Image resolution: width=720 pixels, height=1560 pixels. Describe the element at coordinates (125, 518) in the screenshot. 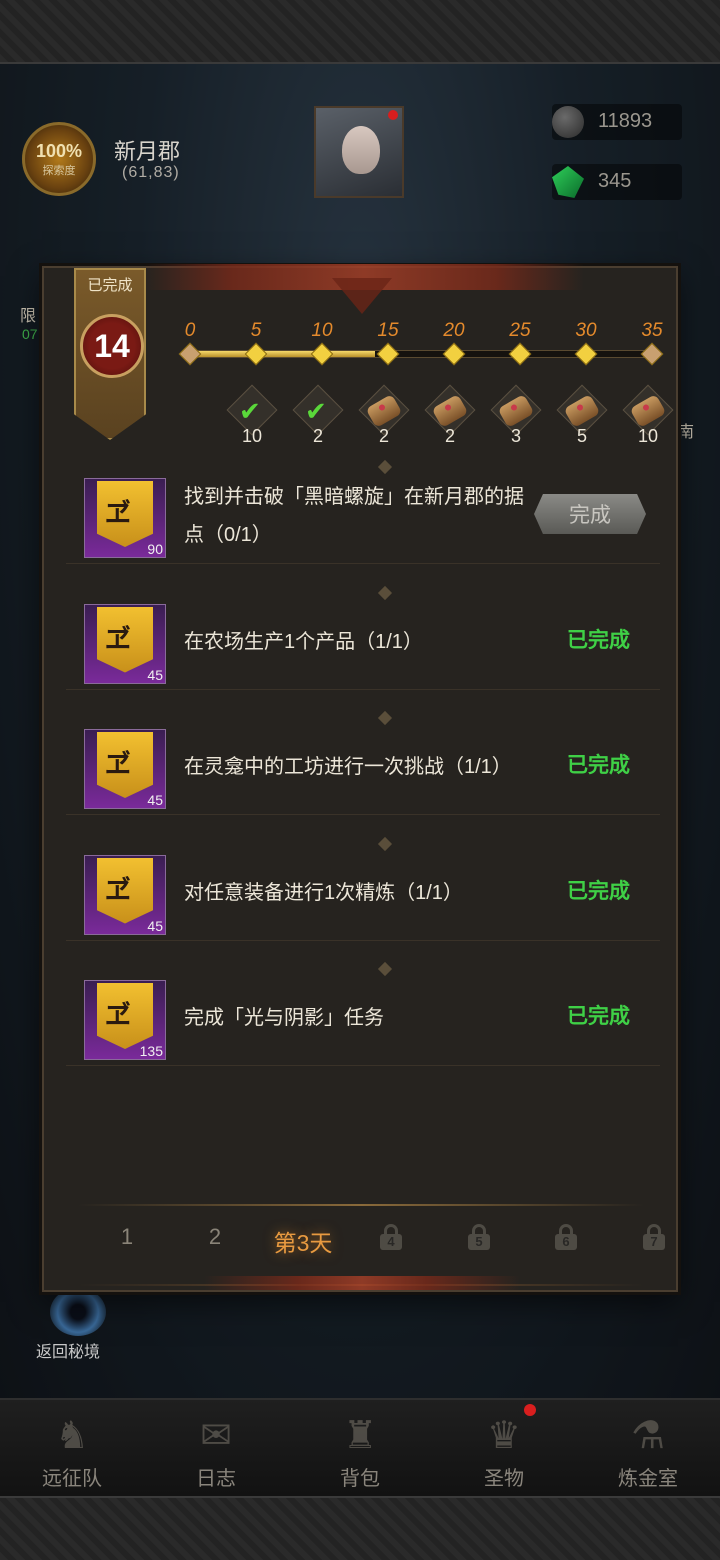

I see `task-reward-icon: ヹ 90` at that location.